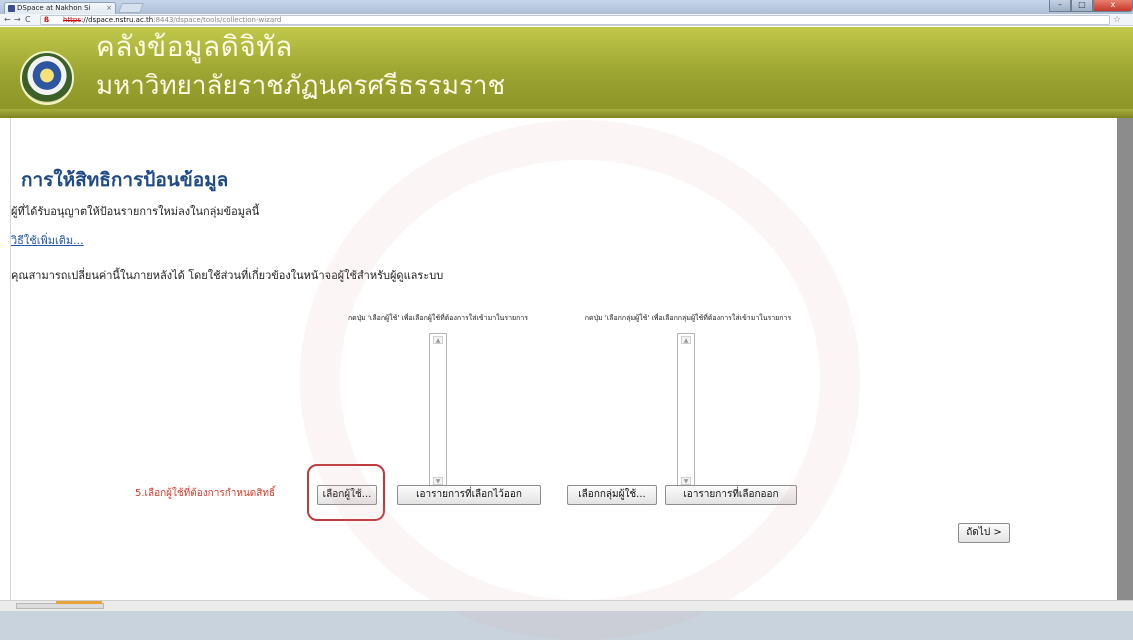  Describe the element at coordinates (1082, 6) in the screenshot. I see `maximize-button: □` at that location.